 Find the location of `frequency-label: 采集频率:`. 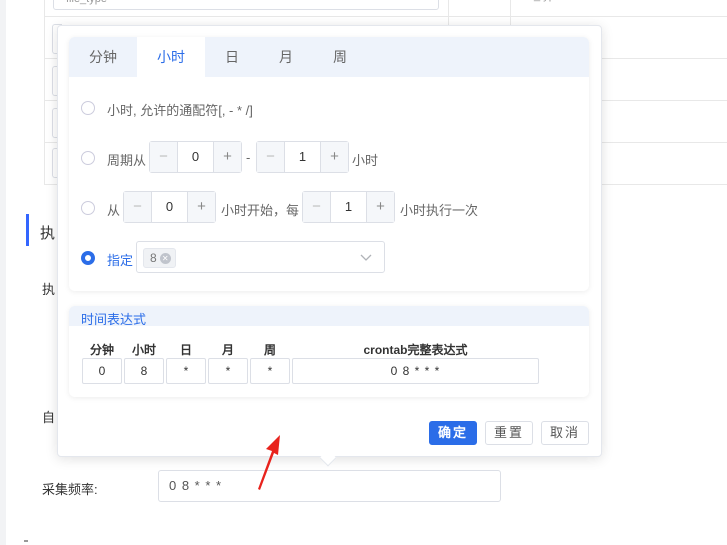

frequency-label: 采集频率: is located at coordinates (70, 489).